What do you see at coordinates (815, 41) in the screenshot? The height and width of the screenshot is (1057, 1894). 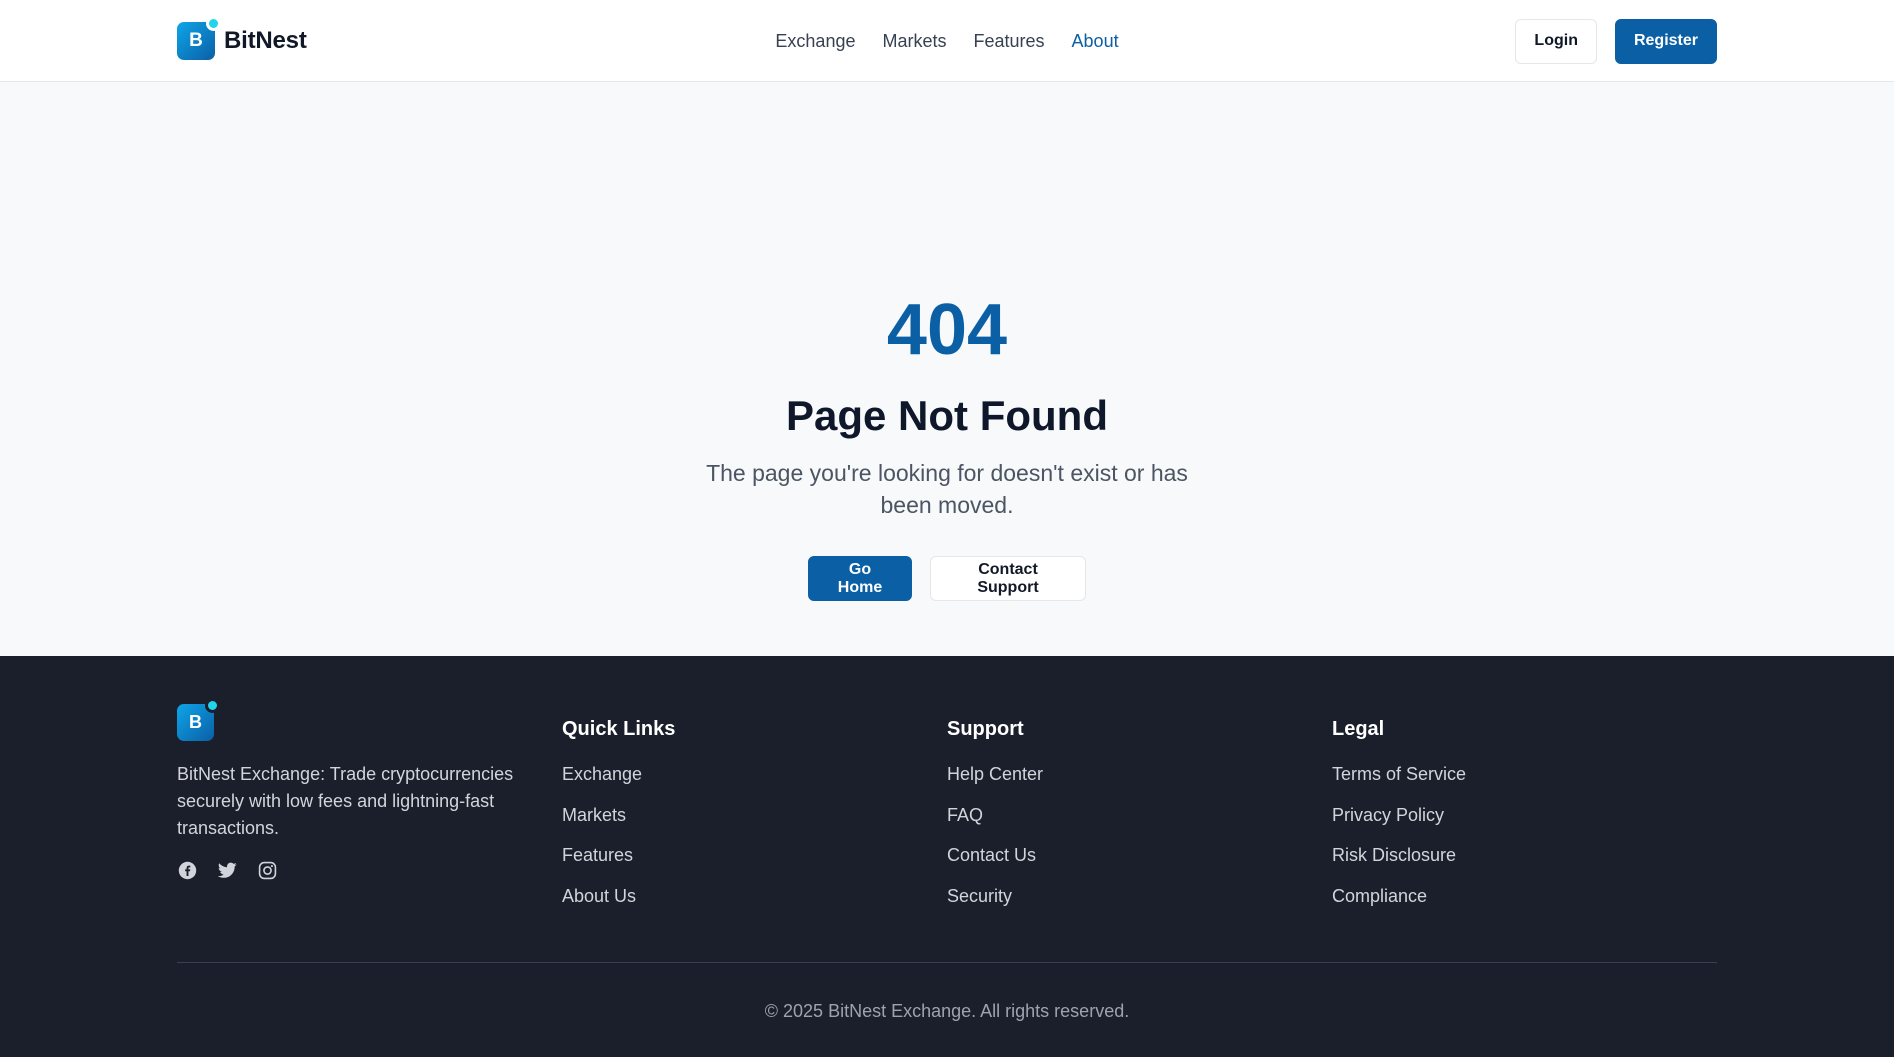 I see `nav-link-exchange: Exchange` at bounding box center [815, 41].